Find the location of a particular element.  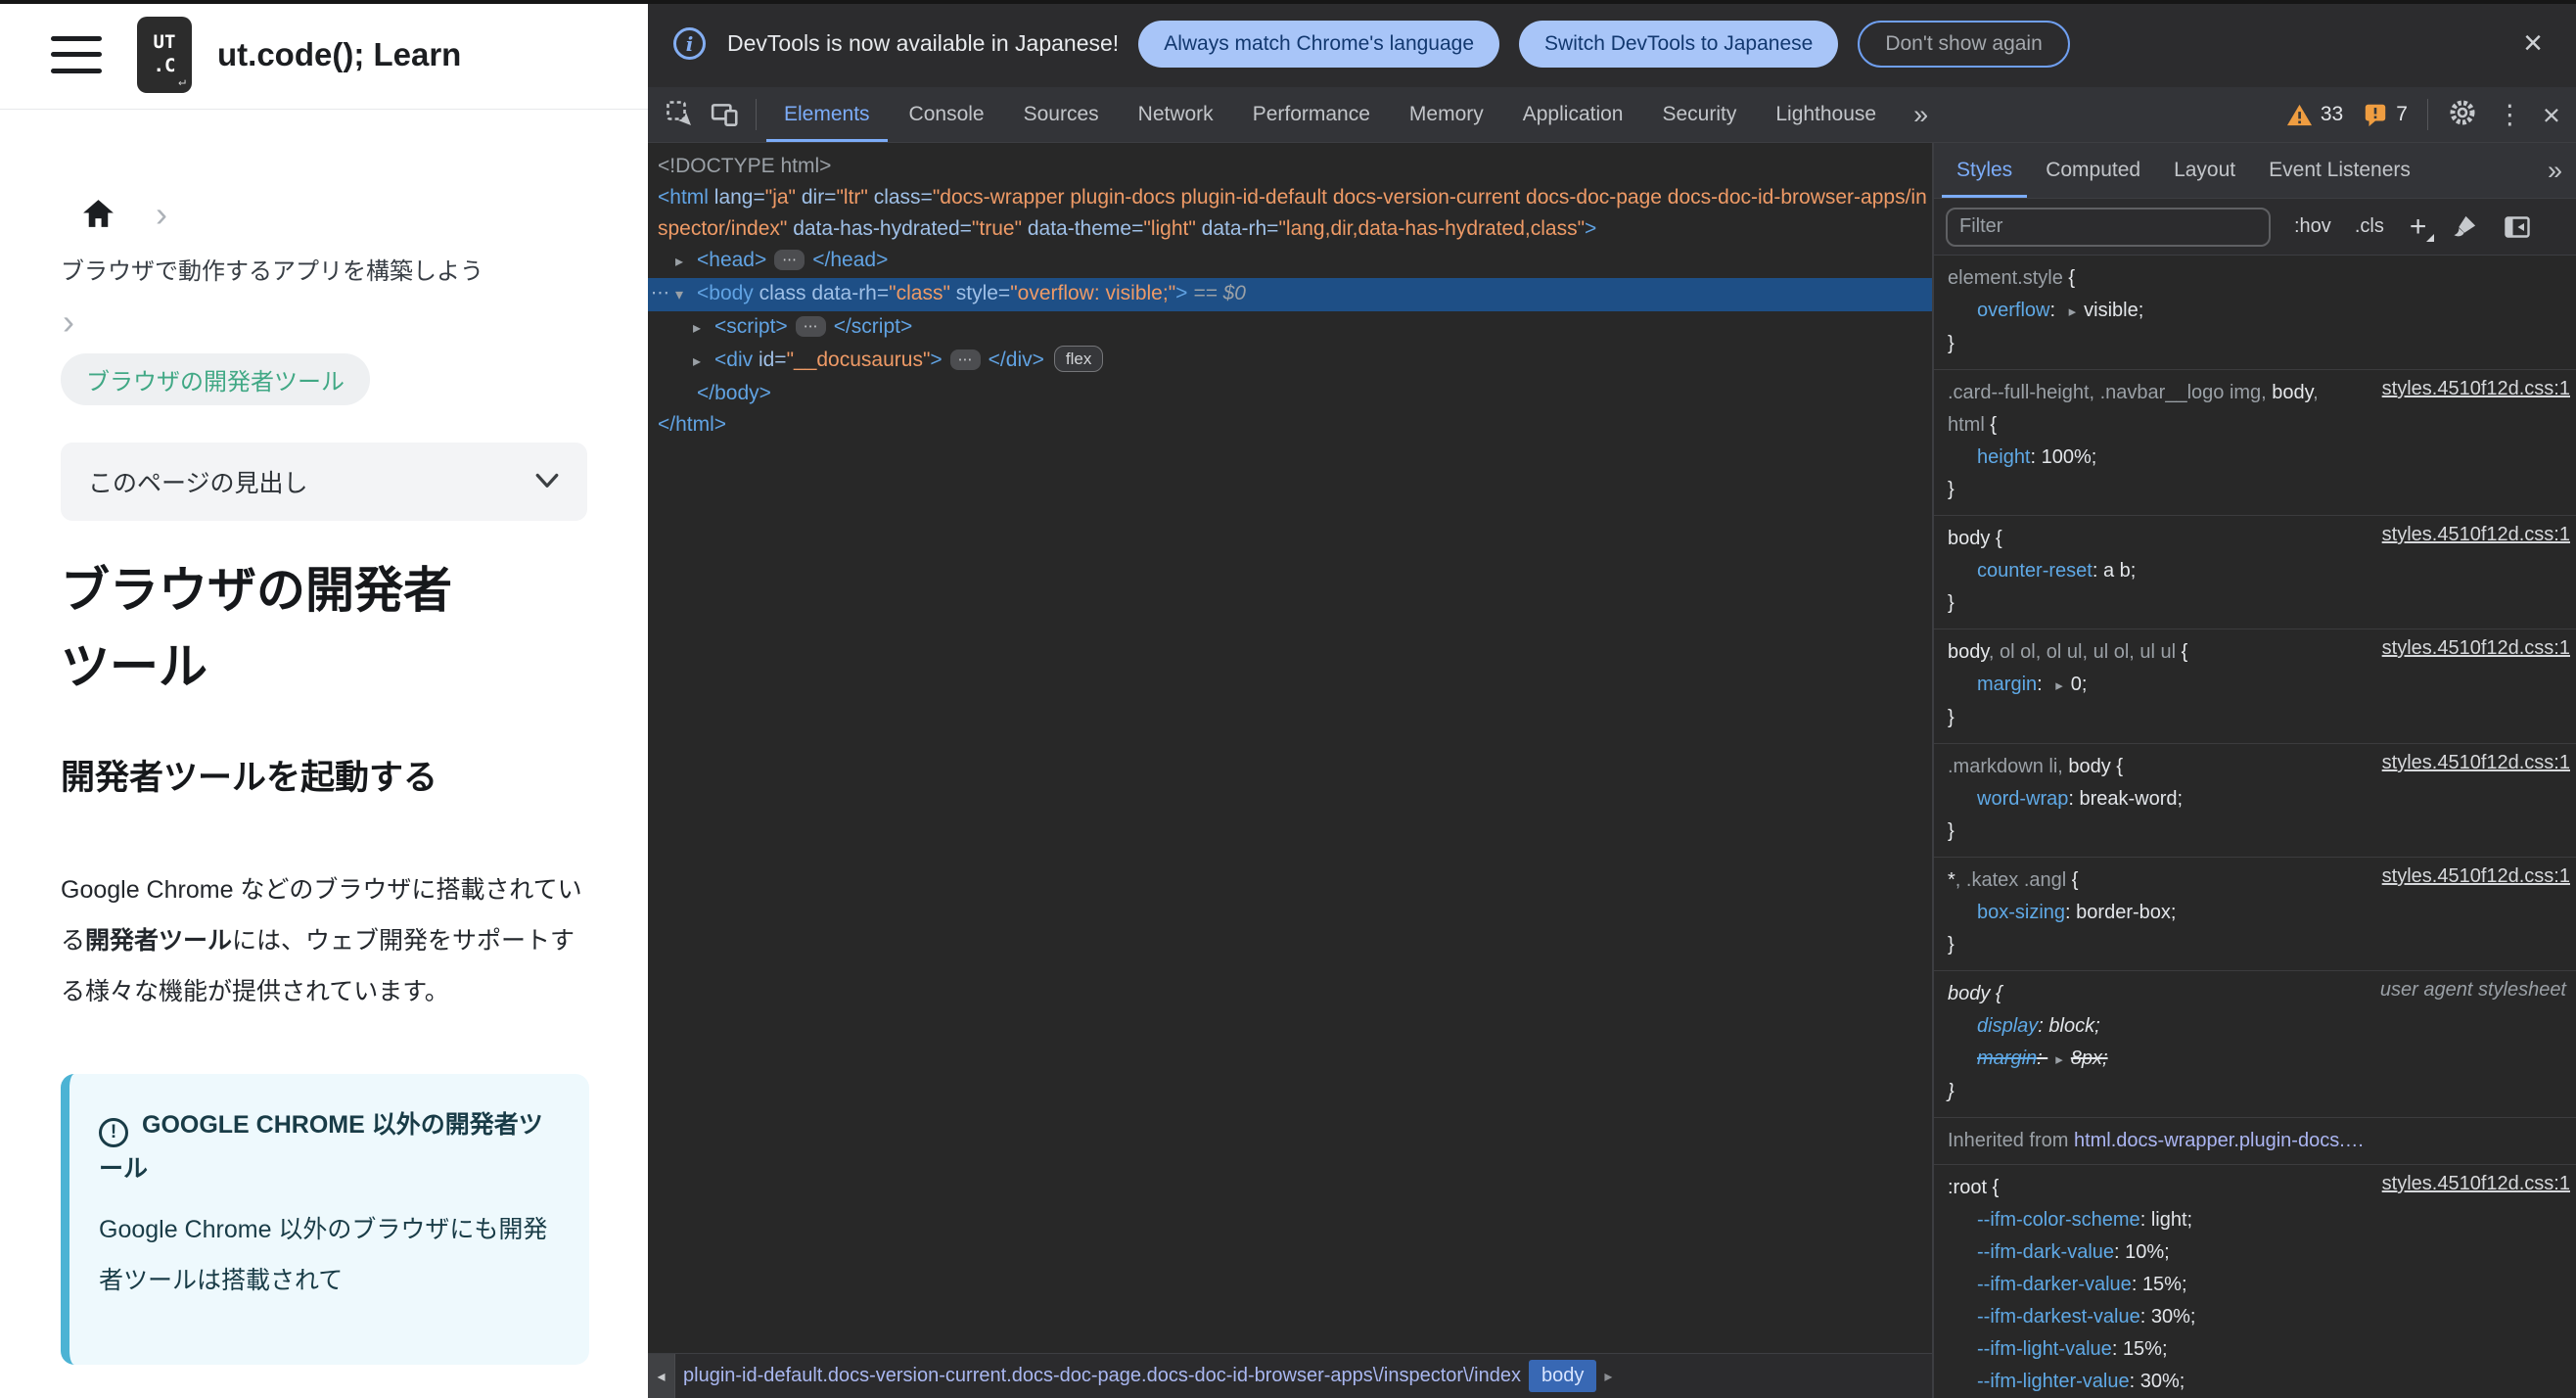

devtools-tab-elements: Elements is located at coordinates (827, 114).